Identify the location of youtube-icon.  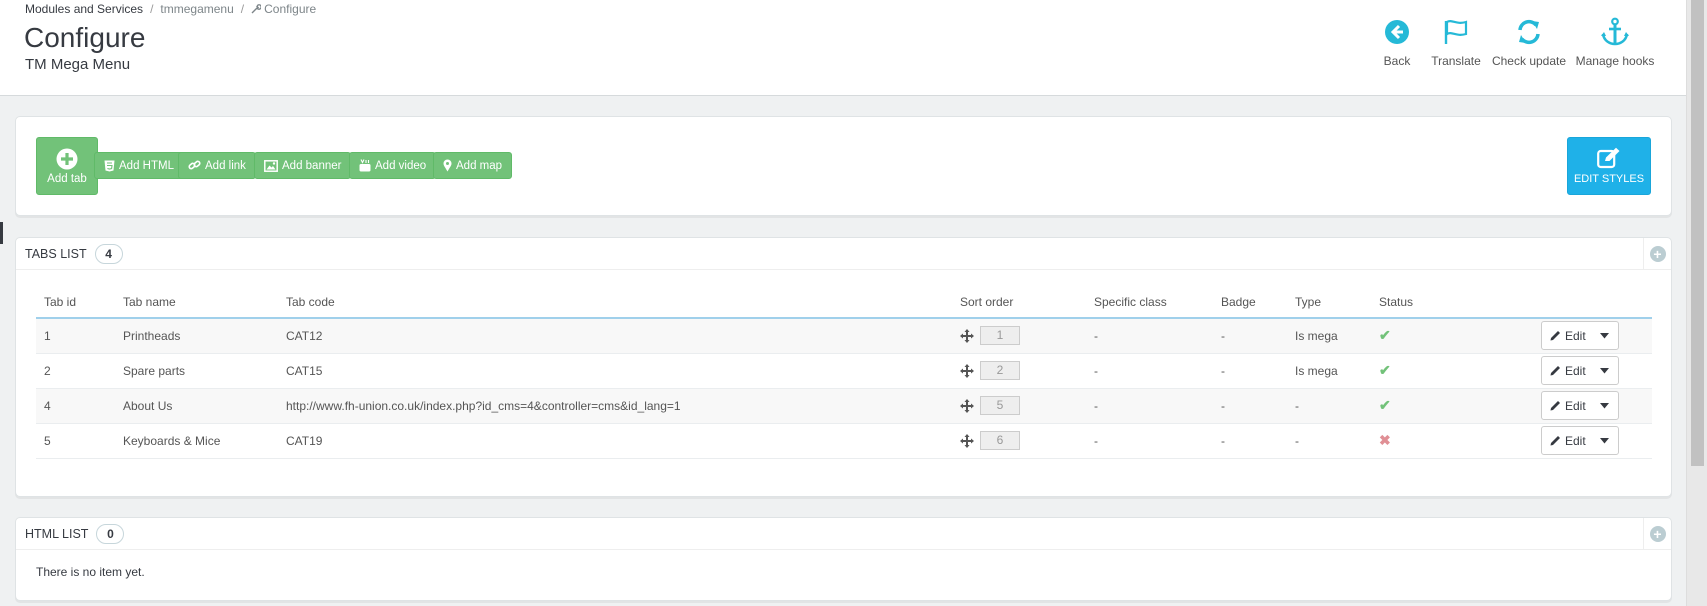
(365, 165).